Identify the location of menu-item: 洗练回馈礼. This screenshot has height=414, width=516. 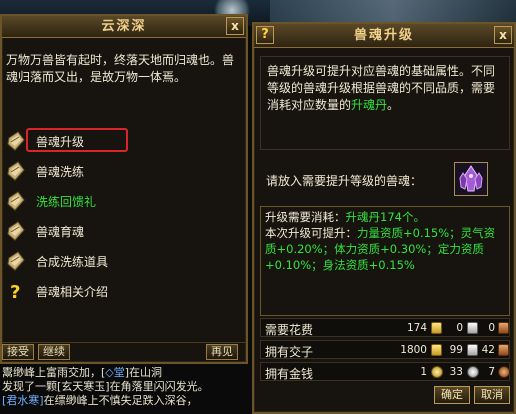
(121, 201).